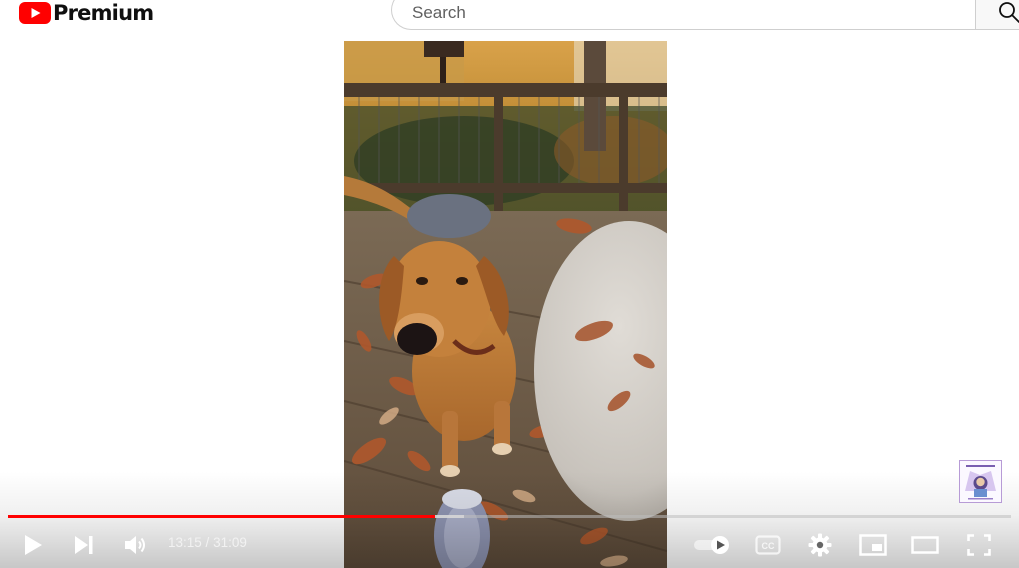  Describe the element at coordinates (509, 516) in the screenshot. I see `progress-bar` at that location.